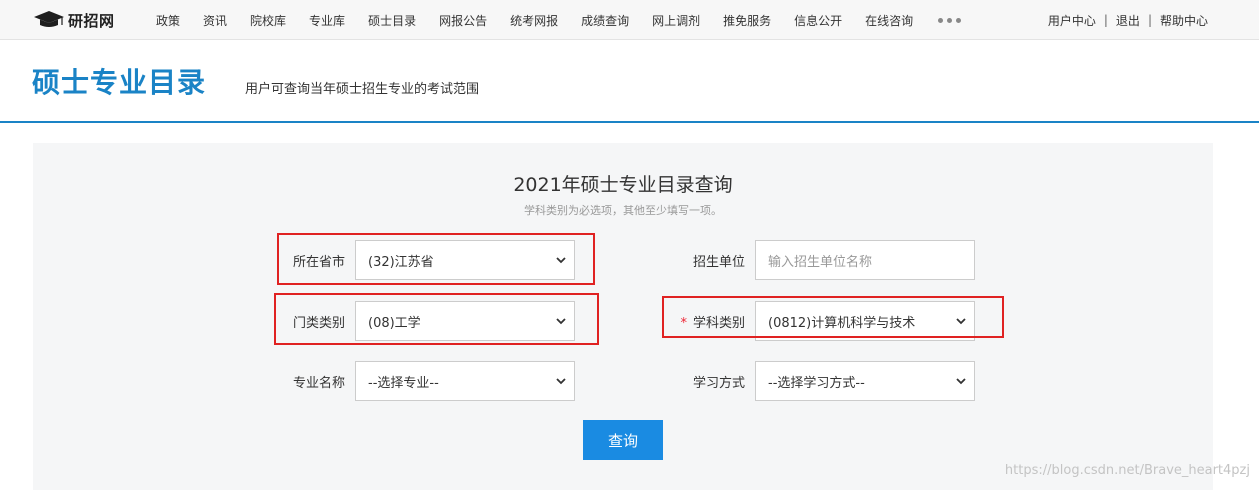  What do you see at coordinates (833, 317) in the screenshot?
I see `highlight-box-discipline` at bounding box center [833, 317].